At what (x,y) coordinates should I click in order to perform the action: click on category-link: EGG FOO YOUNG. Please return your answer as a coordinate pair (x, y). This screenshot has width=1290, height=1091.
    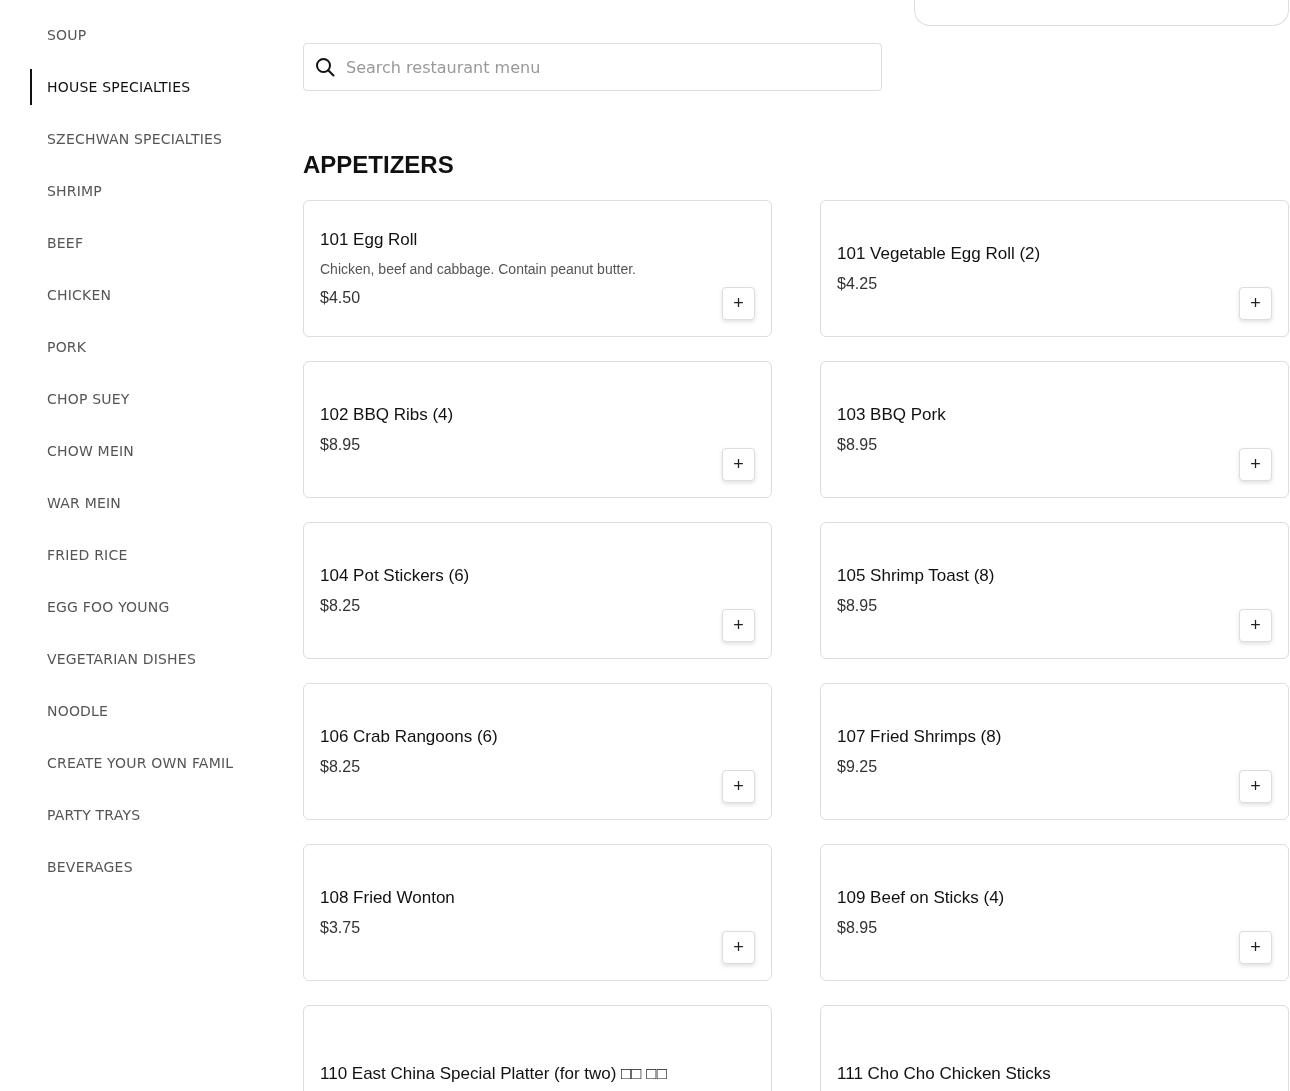
    Looking at the image, I should click on (144, 607).